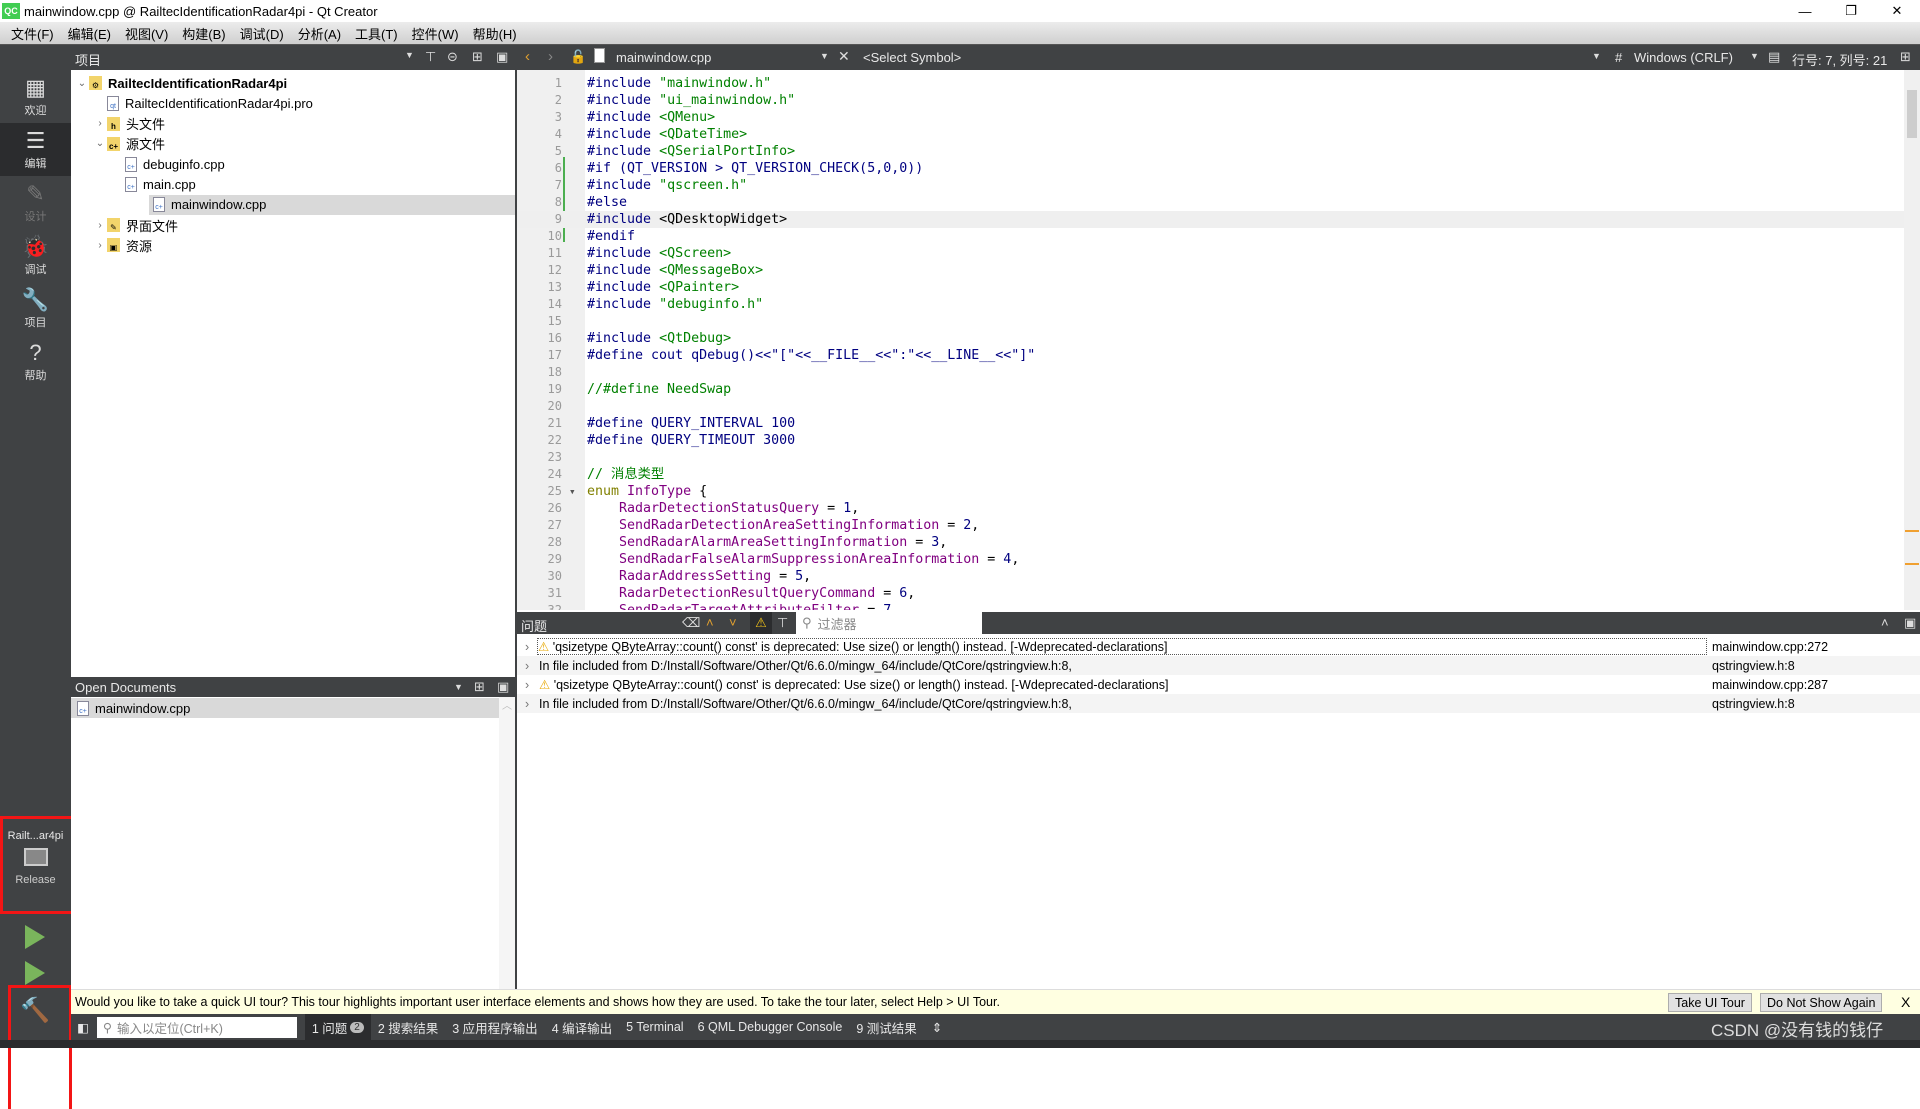  Describe the element at coordinates (1210, 151) in the screenshot. I see `code-line: 5 #include <QSerialPortInfo>` at that location.